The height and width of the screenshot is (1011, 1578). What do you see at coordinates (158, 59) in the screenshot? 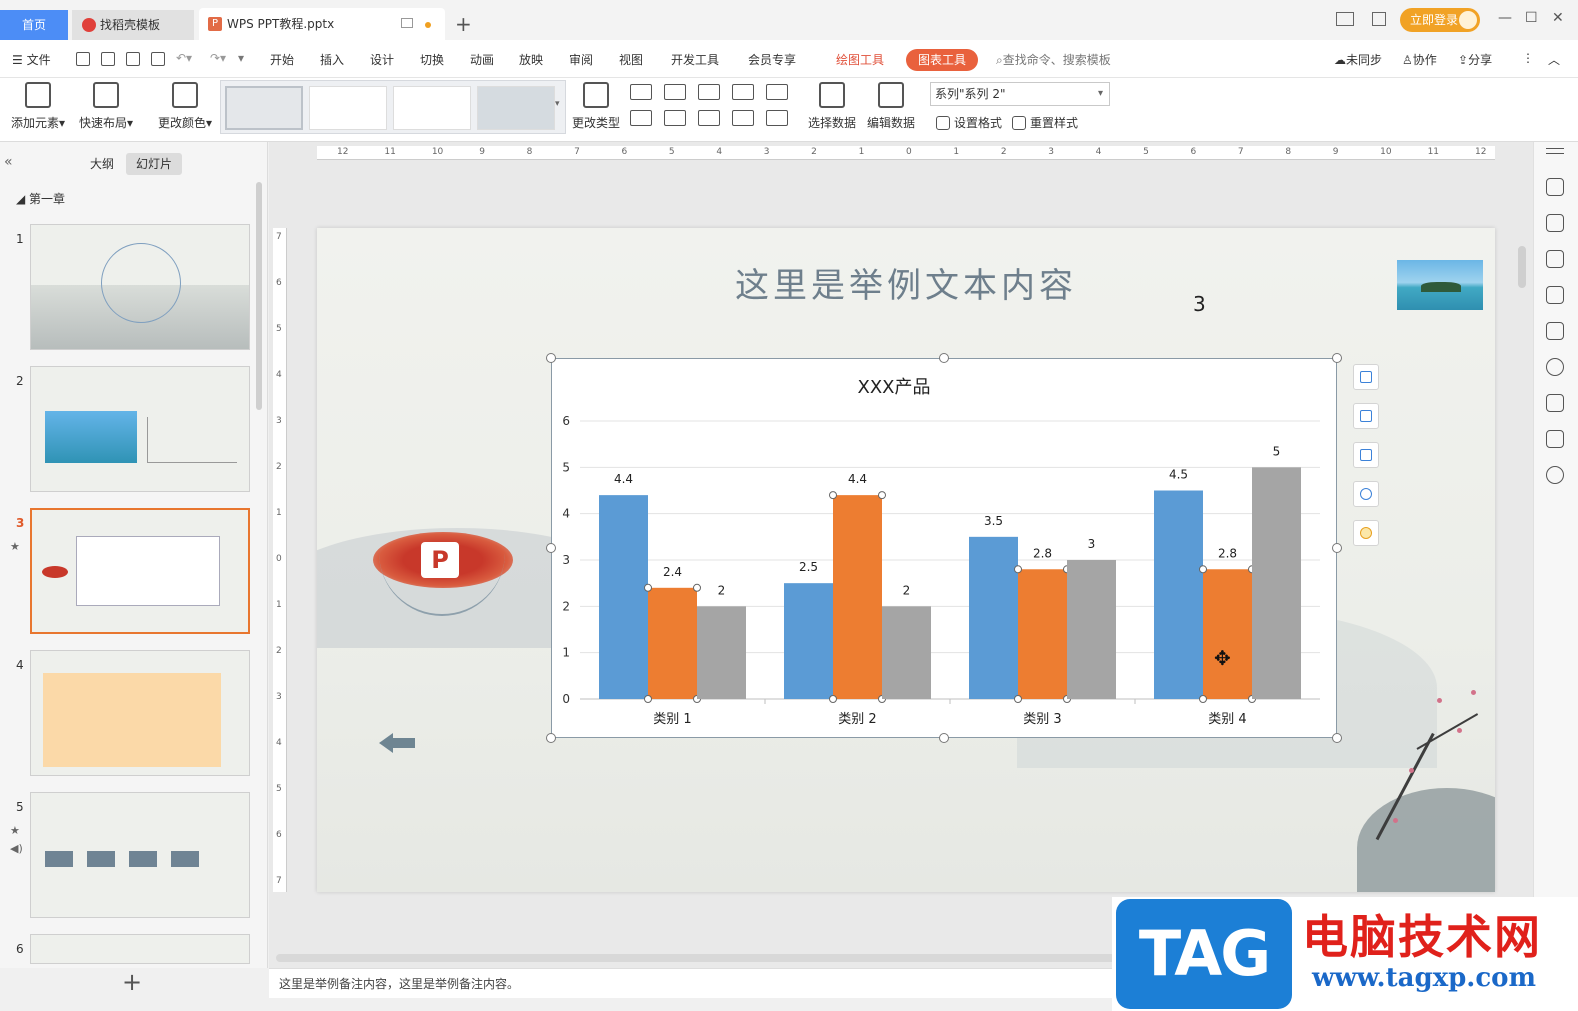
I see `preview-icon` at bounding box center [158, 59].